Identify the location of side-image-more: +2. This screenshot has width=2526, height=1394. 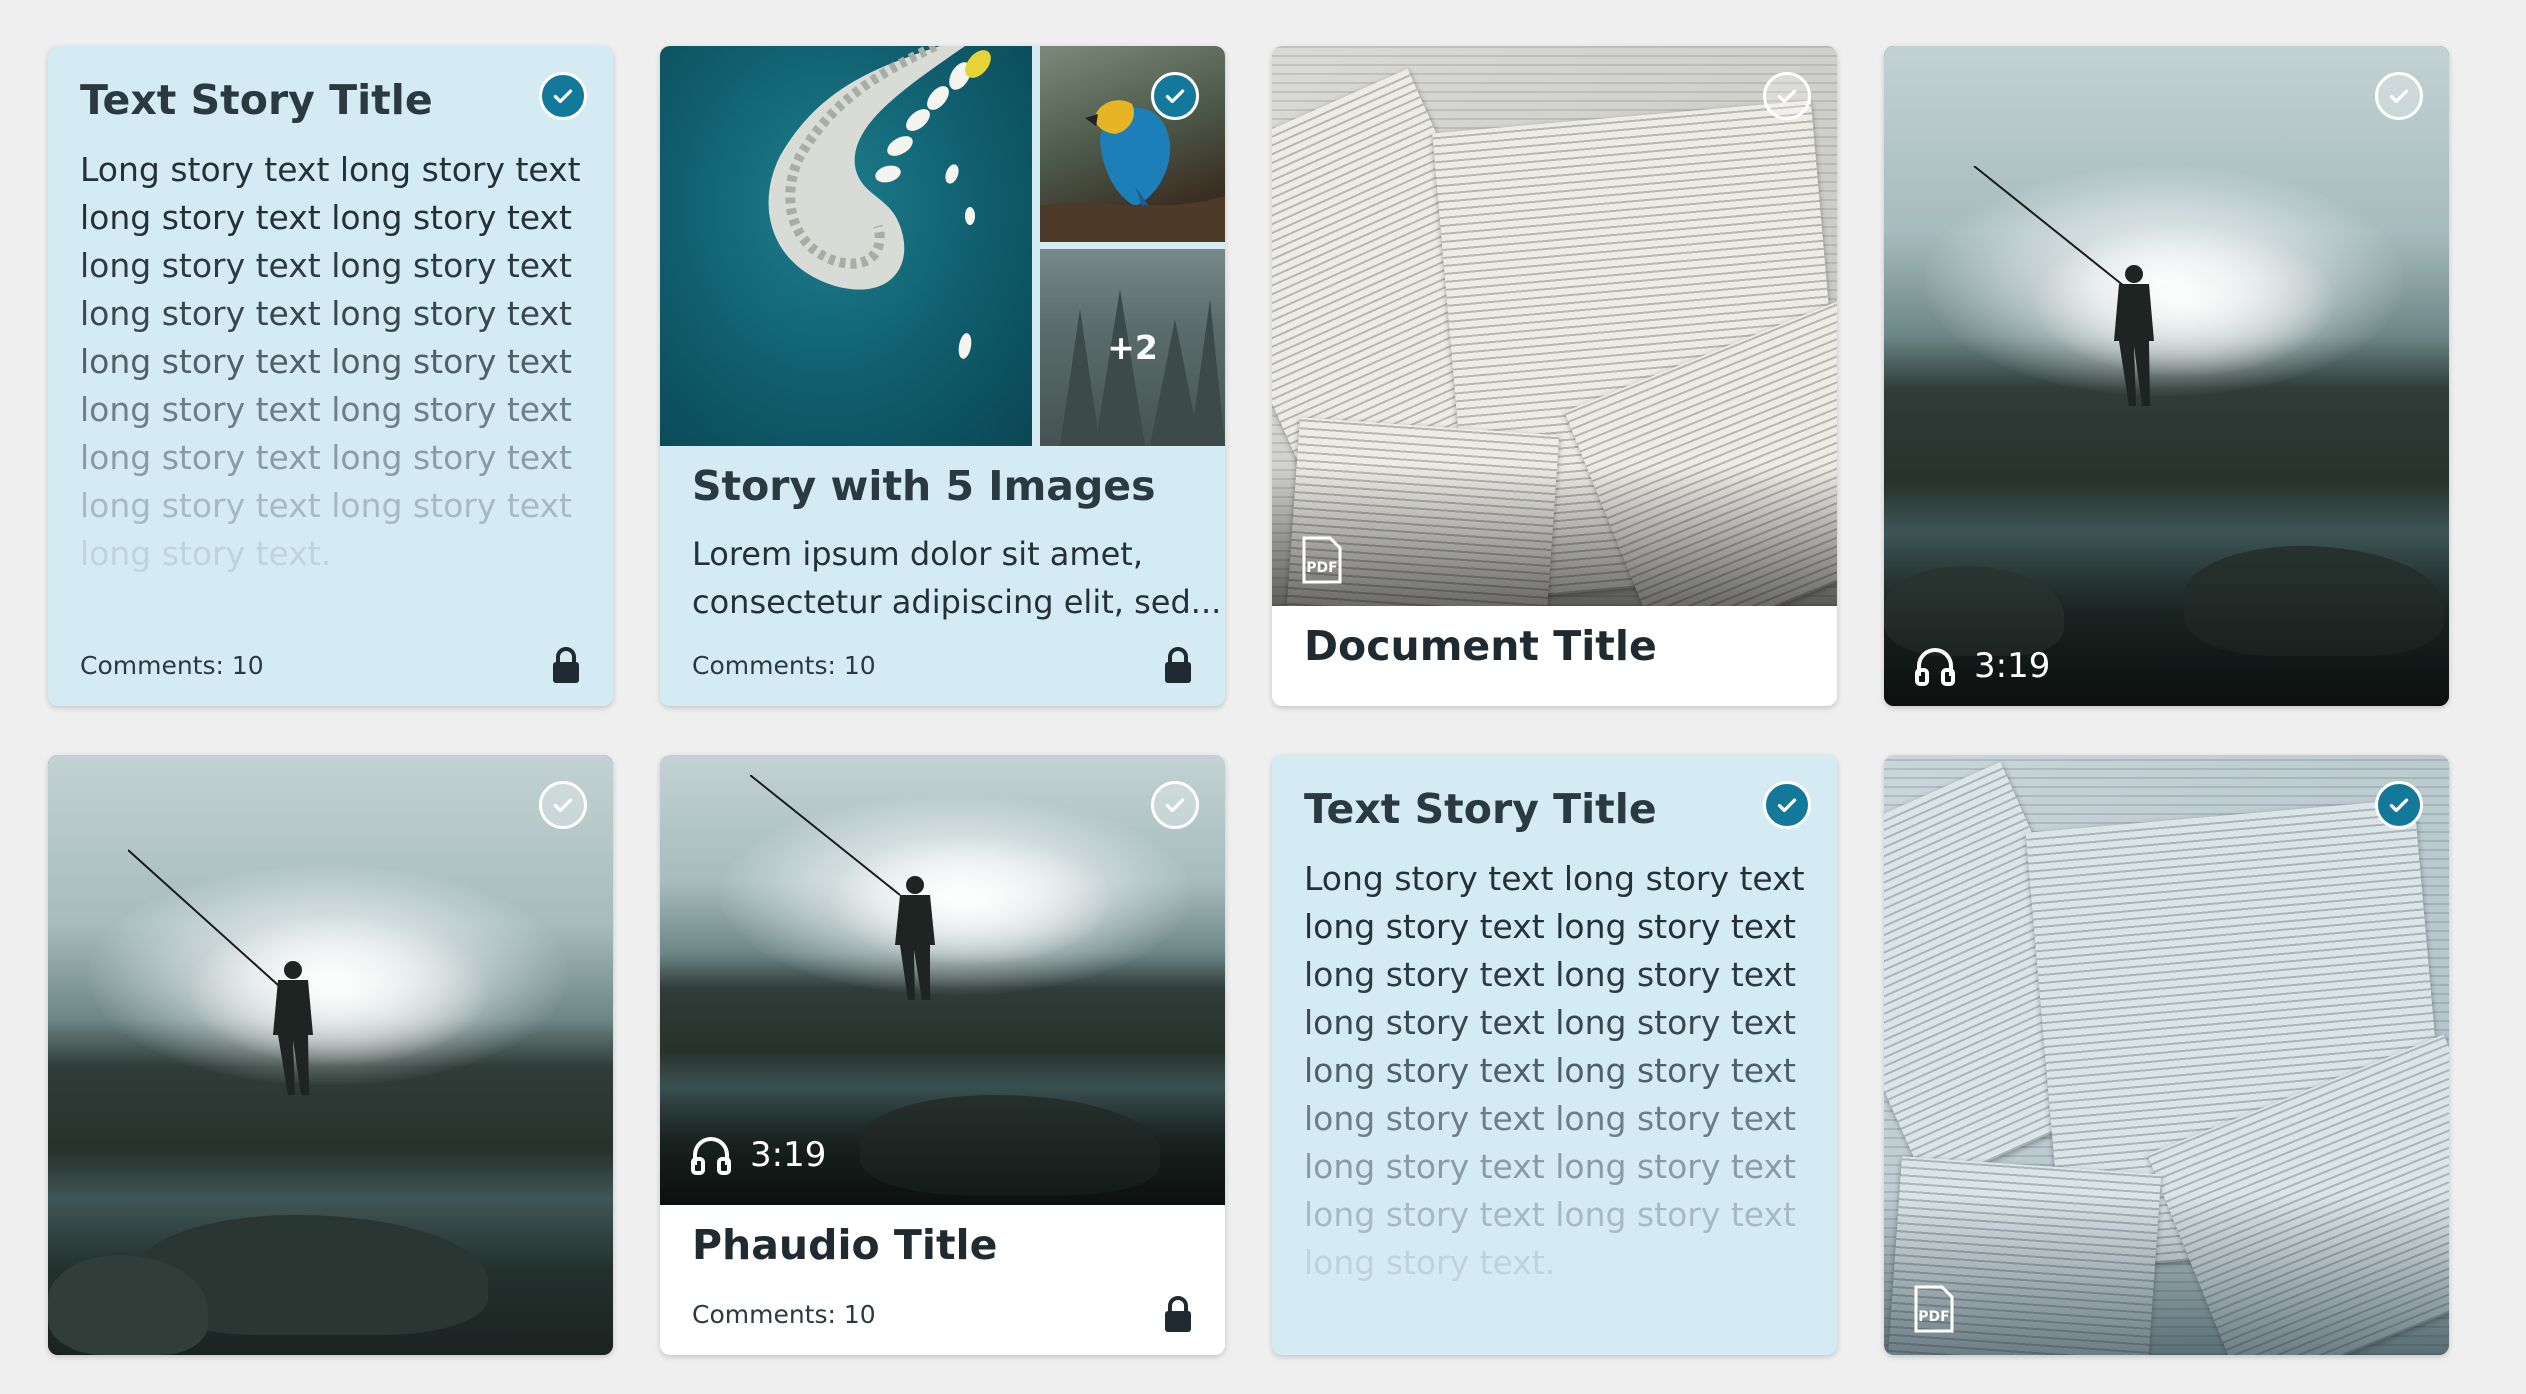
(1132, 347).